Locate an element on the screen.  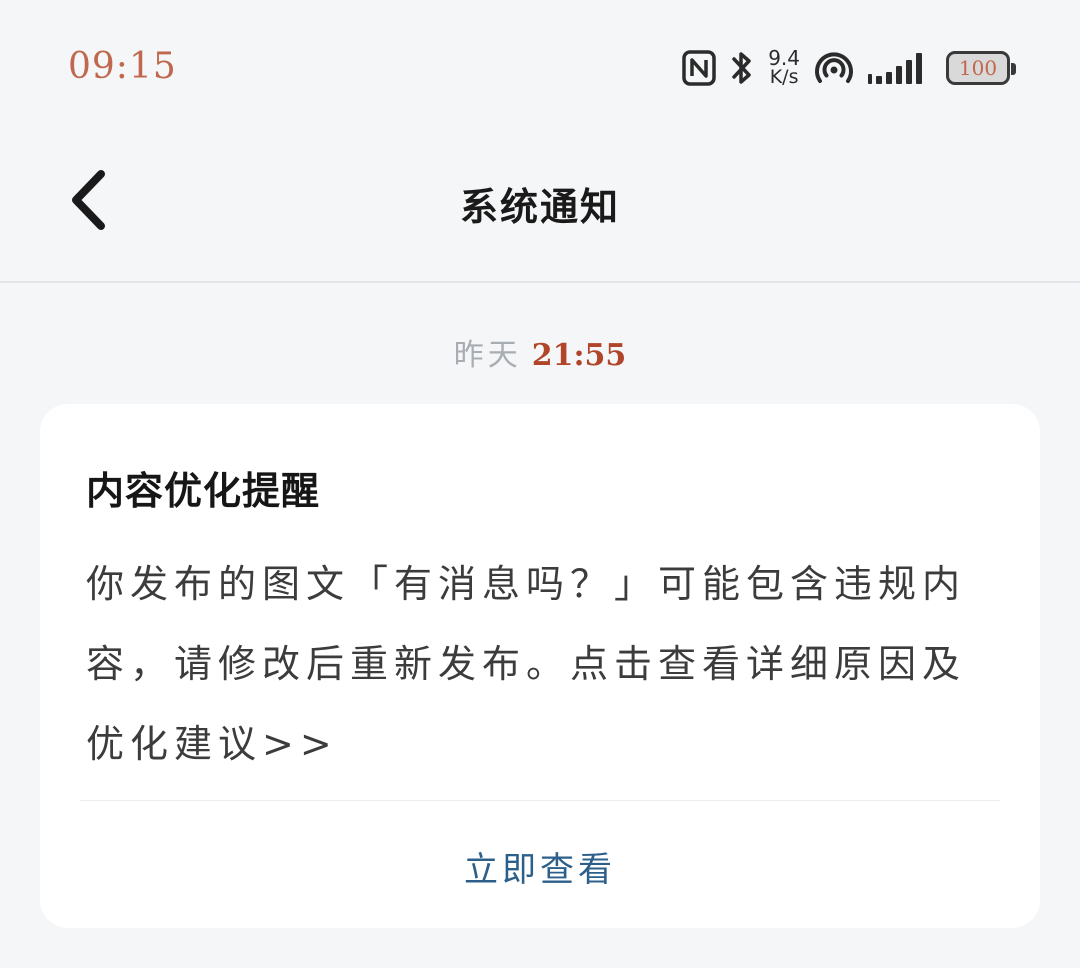
signal-icon is located at coordinates (900, 68).